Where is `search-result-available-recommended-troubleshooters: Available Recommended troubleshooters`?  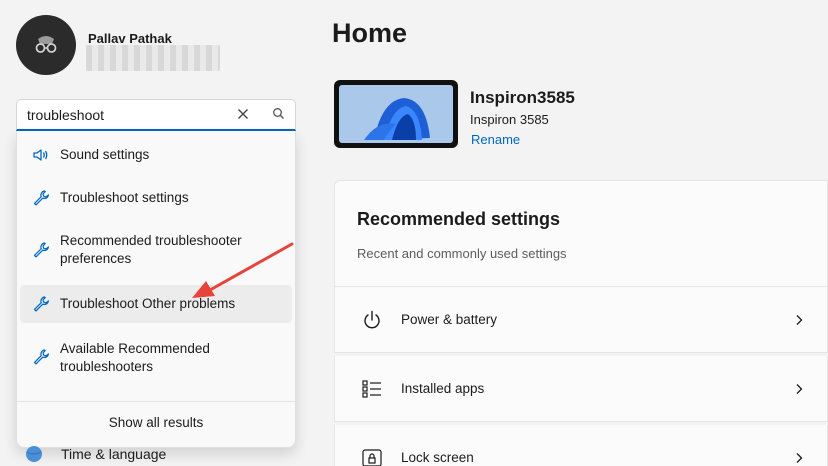 search-result-available-recommended-troubleshooters: Available Recommended troubleshooters is located at coordinates (156, 358).